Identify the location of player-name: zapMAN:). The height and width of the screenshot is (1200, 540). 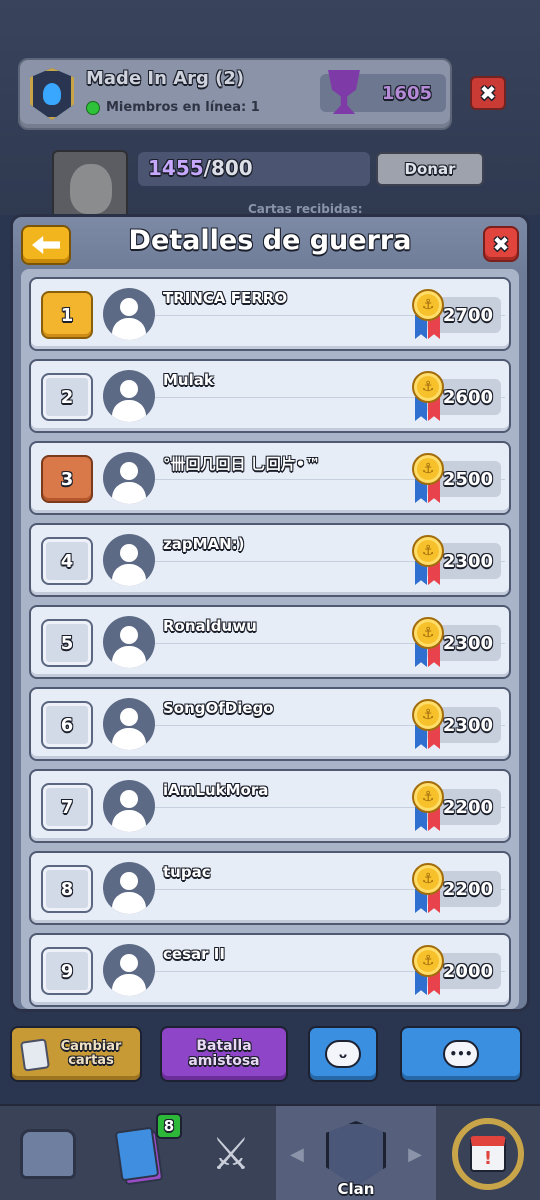
(204, 544).